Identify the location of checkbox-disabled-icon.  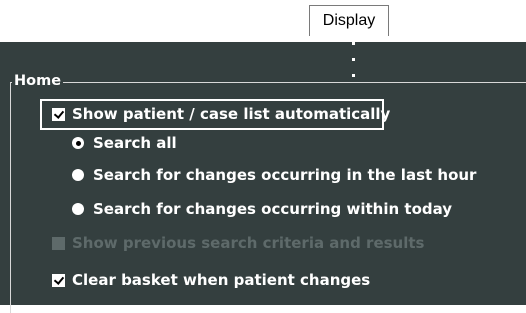
(58, 243).